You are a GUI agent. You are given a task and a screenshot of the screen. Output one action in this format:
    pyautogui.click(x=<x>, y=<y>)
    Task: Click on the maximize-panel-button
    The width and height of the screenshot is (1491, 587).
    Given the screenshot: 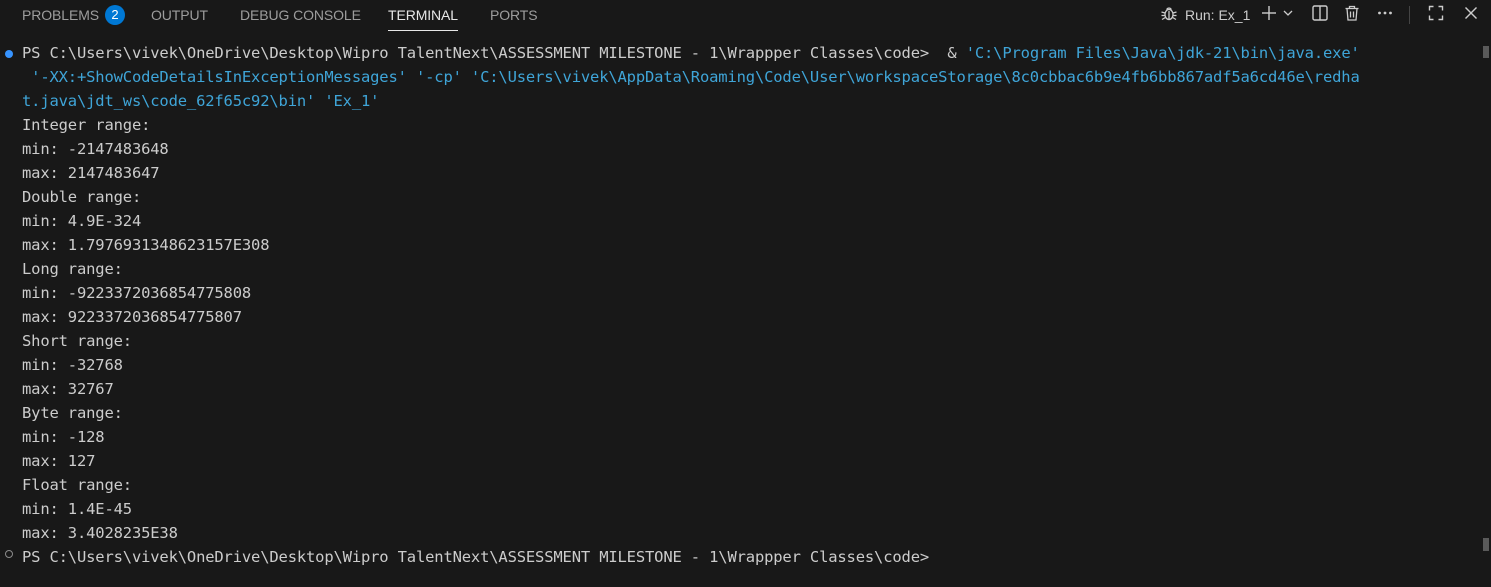 What is the action you would take?
    pyautogui.click(x=1436, y=15)
    